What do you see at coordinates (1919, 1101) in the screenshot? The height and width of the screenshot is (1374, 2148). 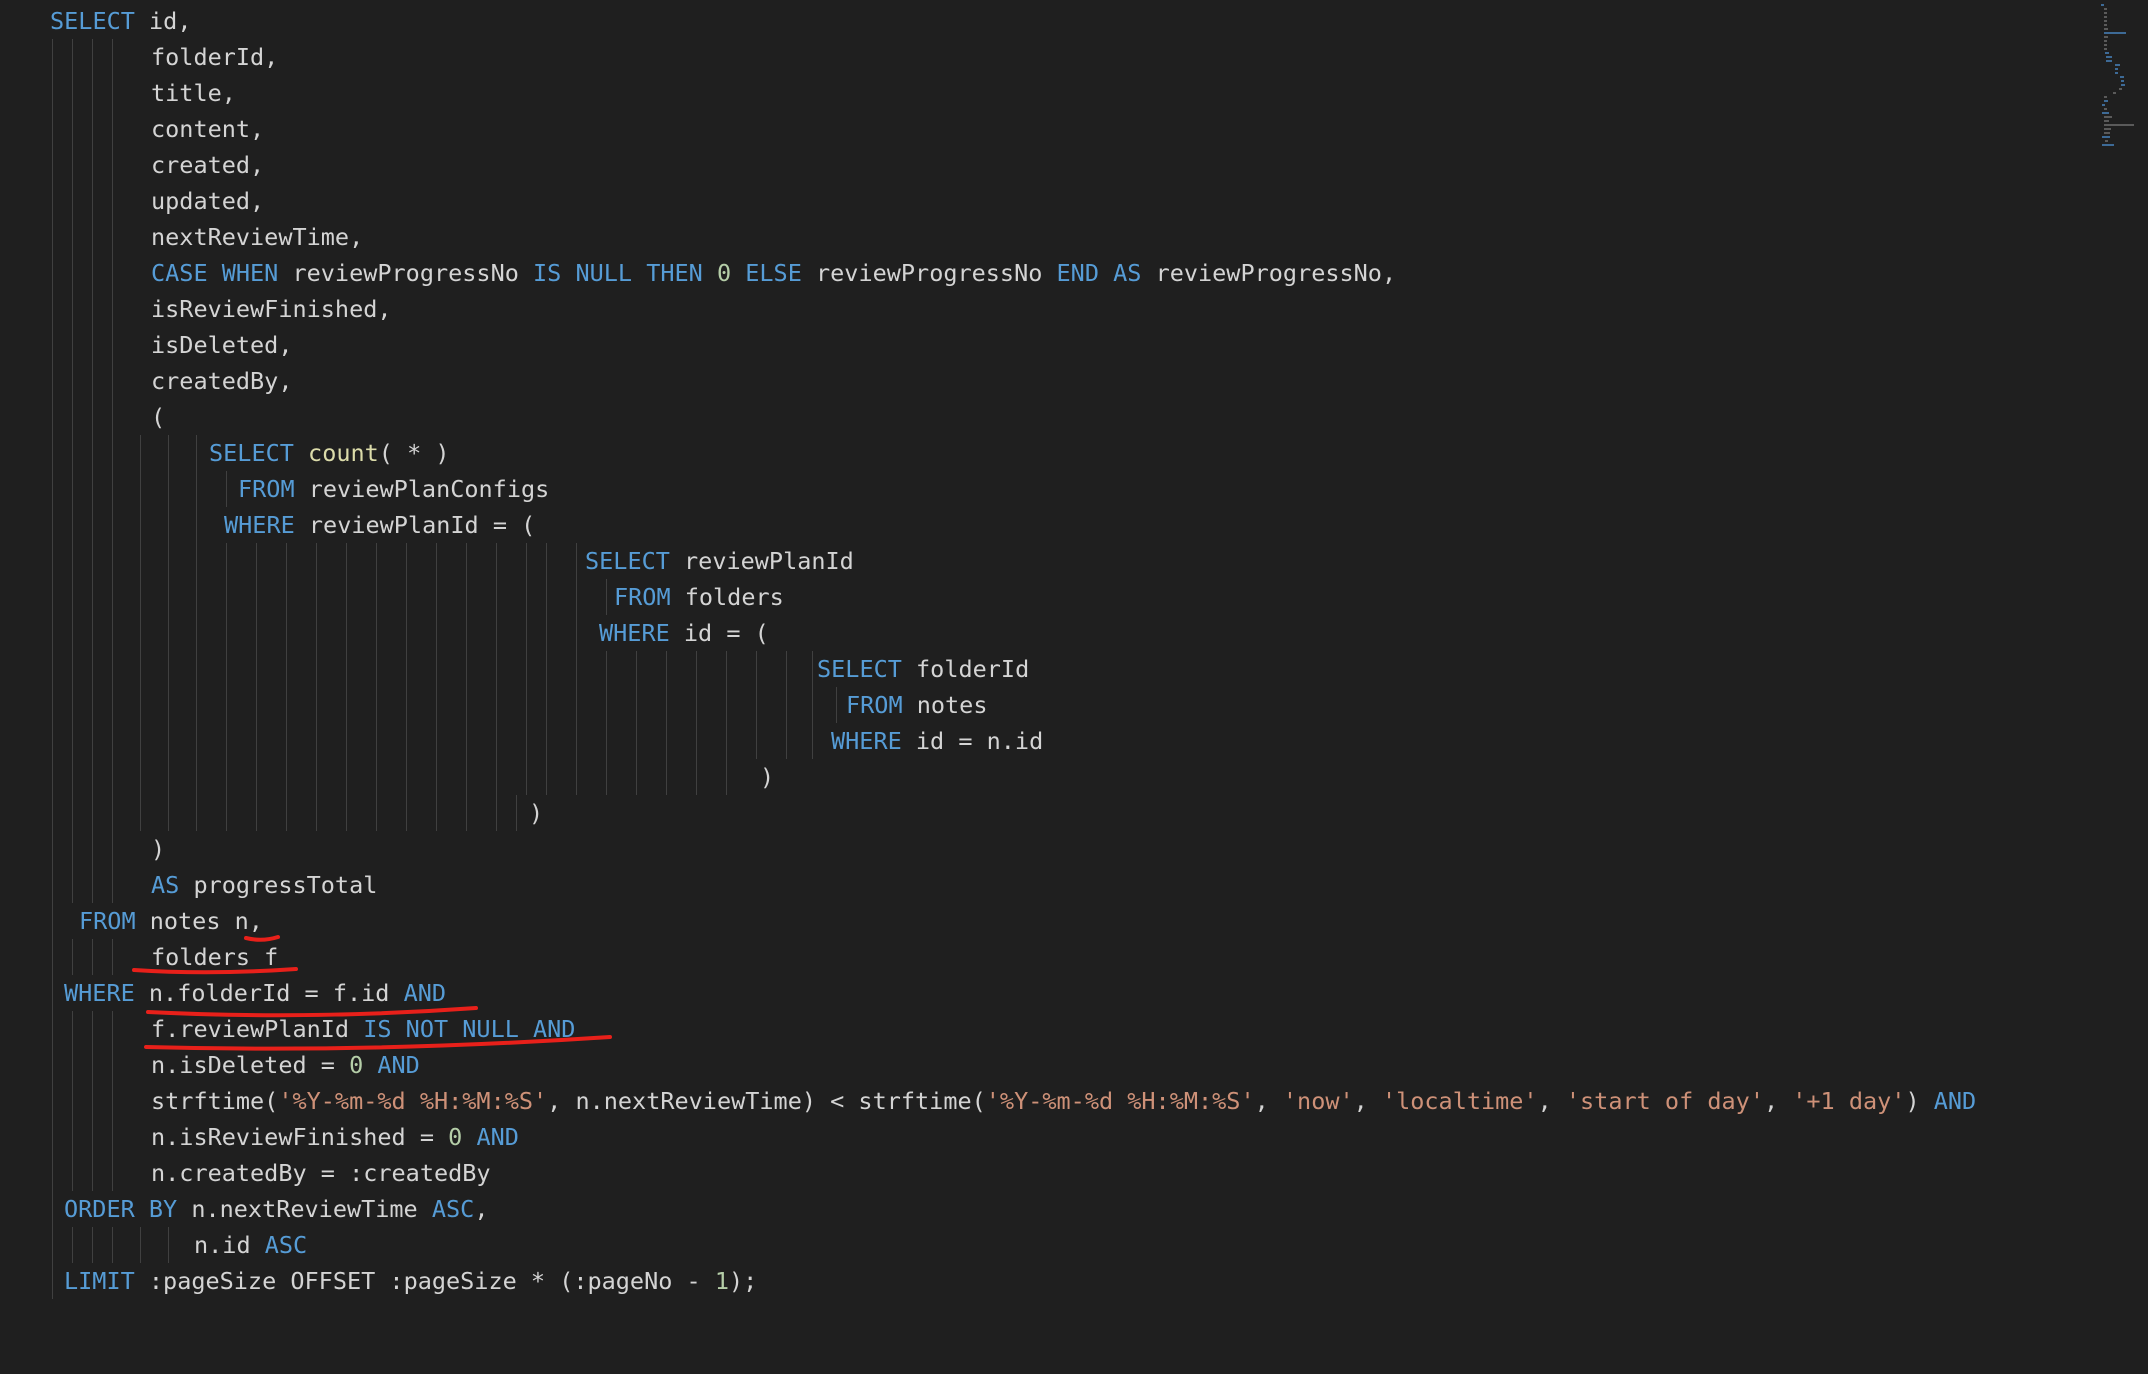 I see `code-token: )` at bounding box center [1919, 1101].